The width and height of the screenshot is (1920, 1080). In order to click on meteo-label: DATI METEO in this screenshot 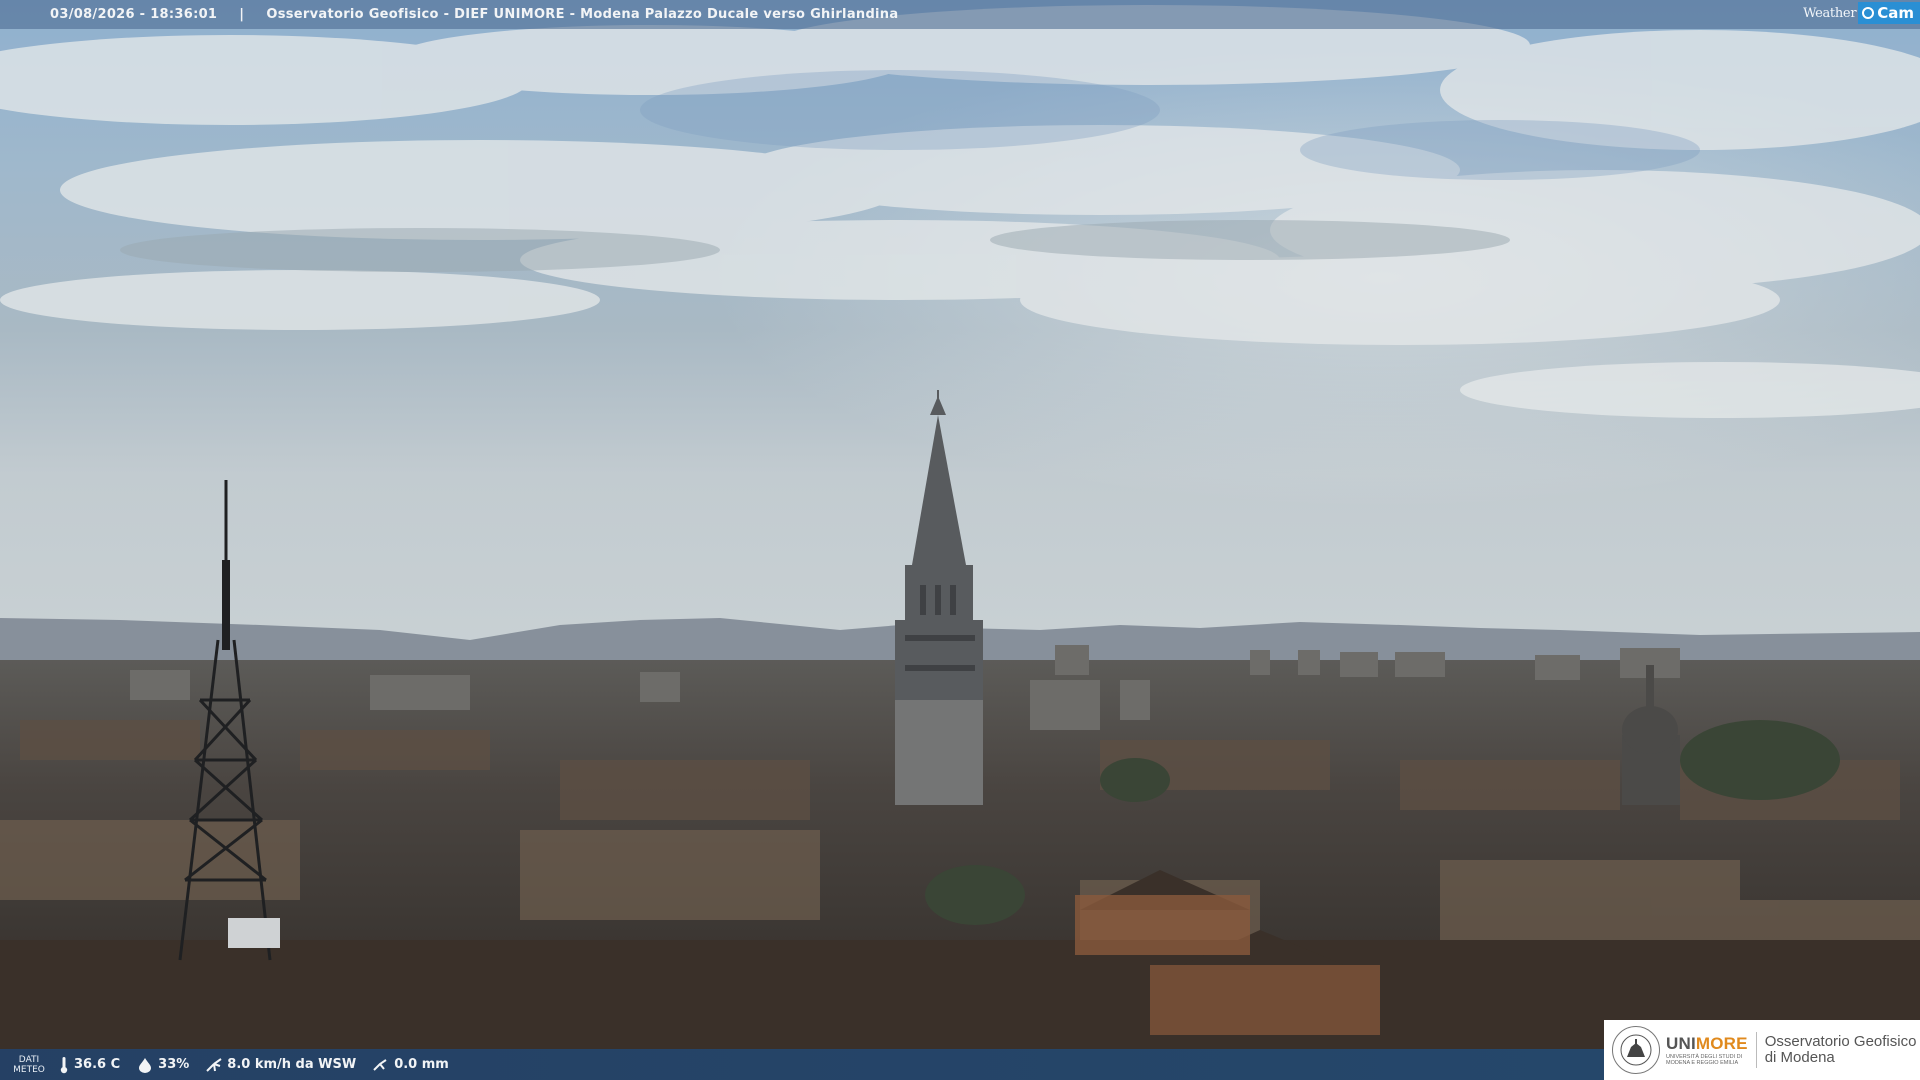, I will do `click(29, 1065)`.